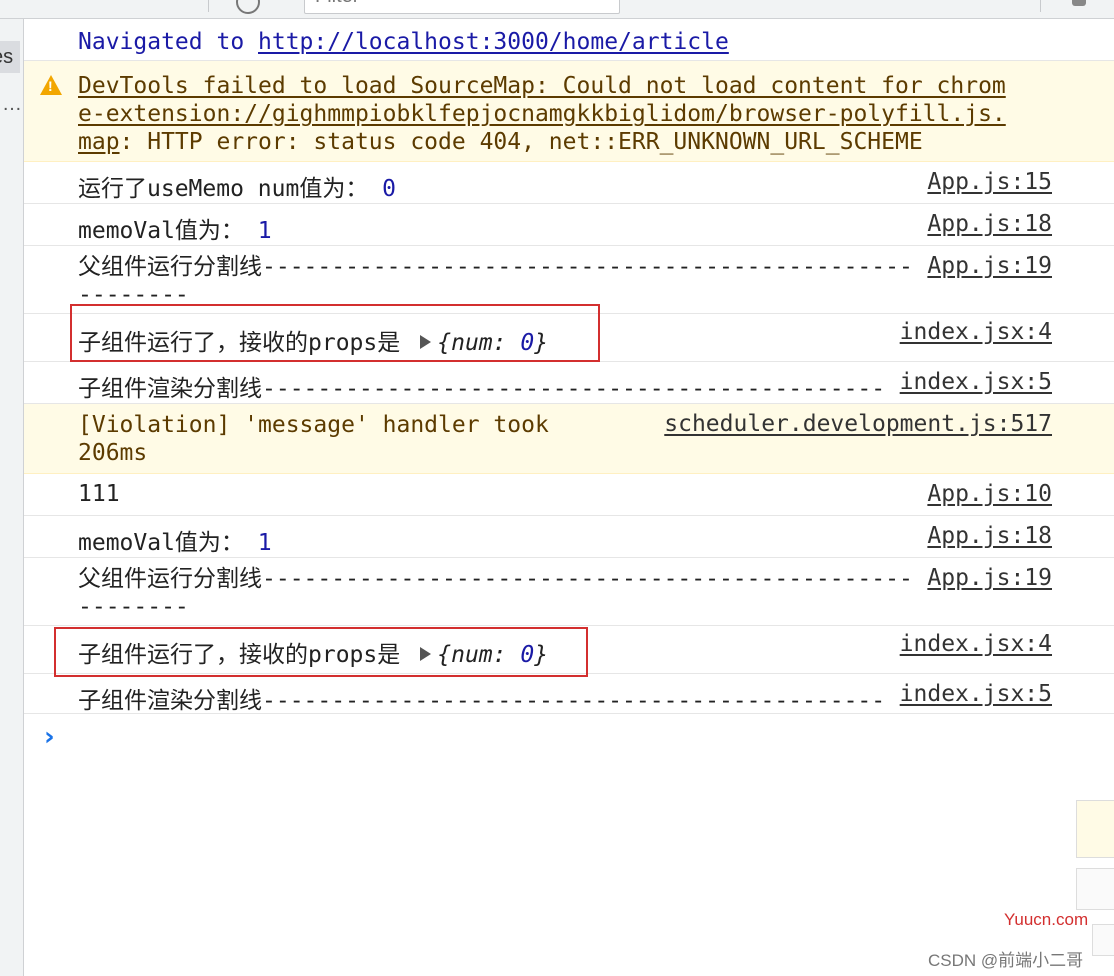  I want to click on console-row: 111 App.js:10, so click(569, 495).